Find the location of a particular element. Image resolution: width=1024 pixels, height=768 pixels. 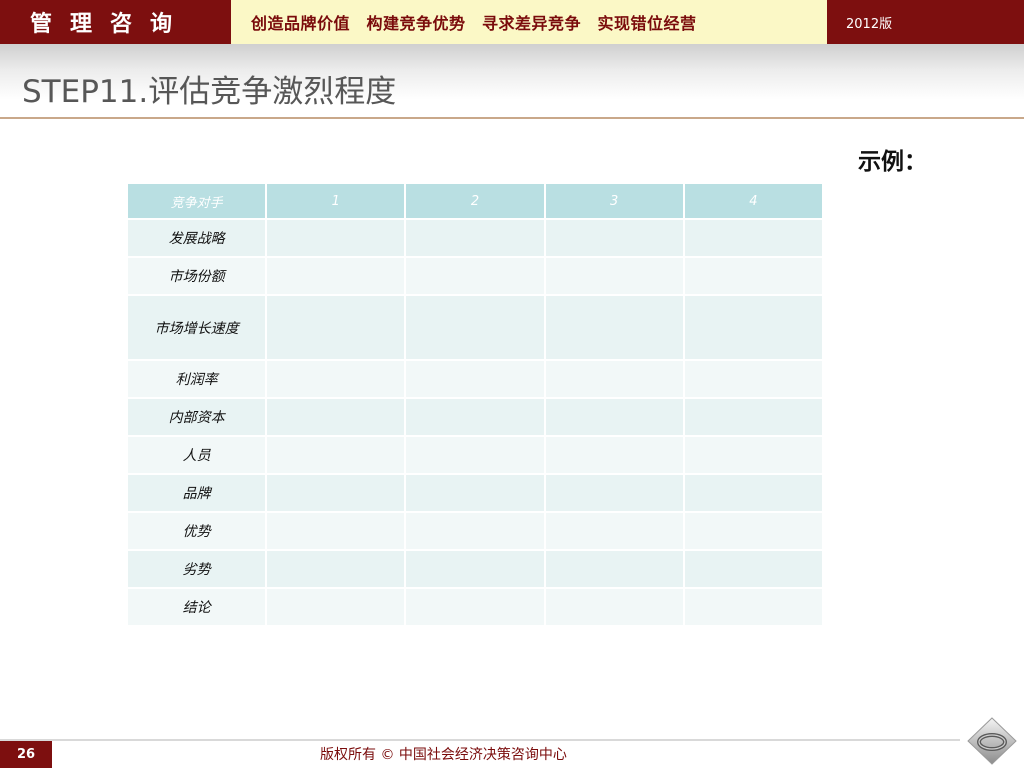

table-row: 劣势 is located at coordinates (476, 570).